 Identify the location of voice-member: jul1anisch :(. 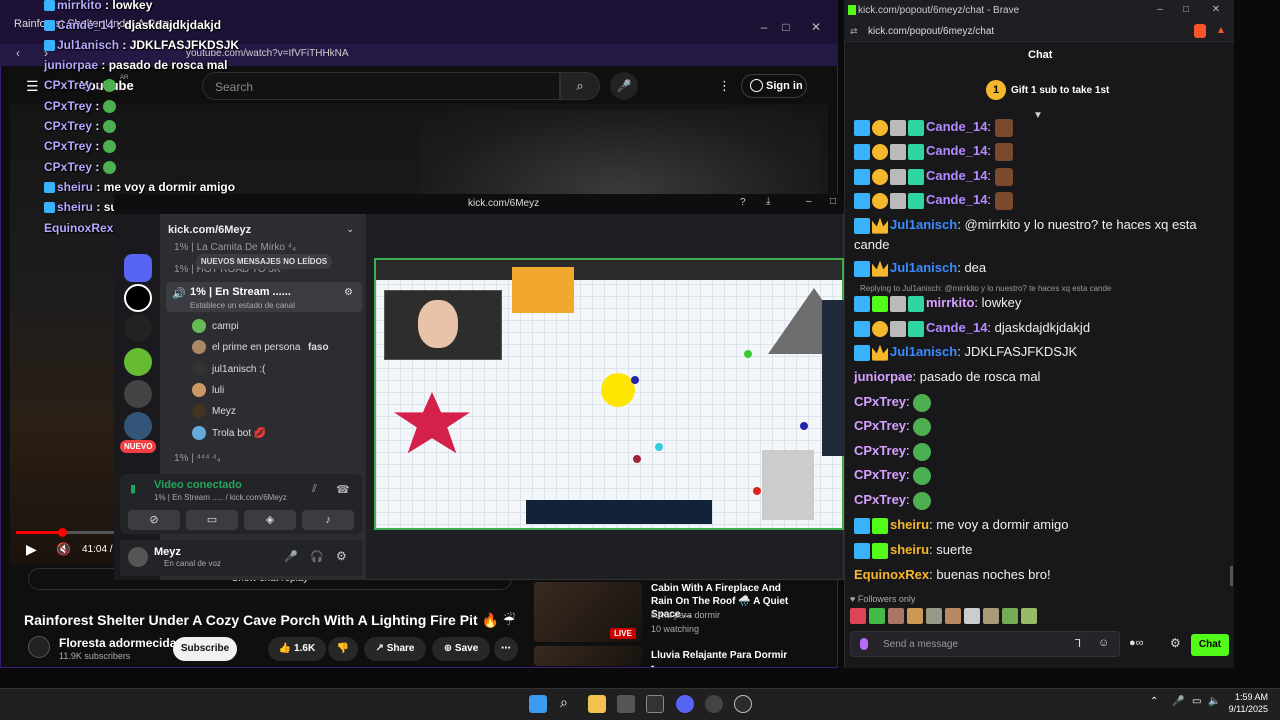
(238, 369).